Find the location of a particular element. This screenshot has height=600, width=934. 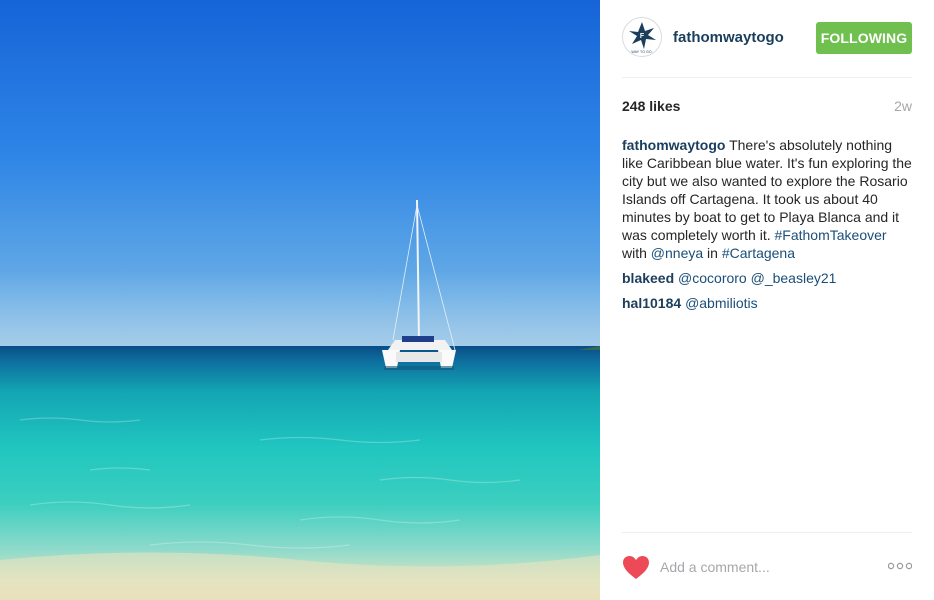

hashtag-link: #Cartagena is located at coordinates (758, 253).